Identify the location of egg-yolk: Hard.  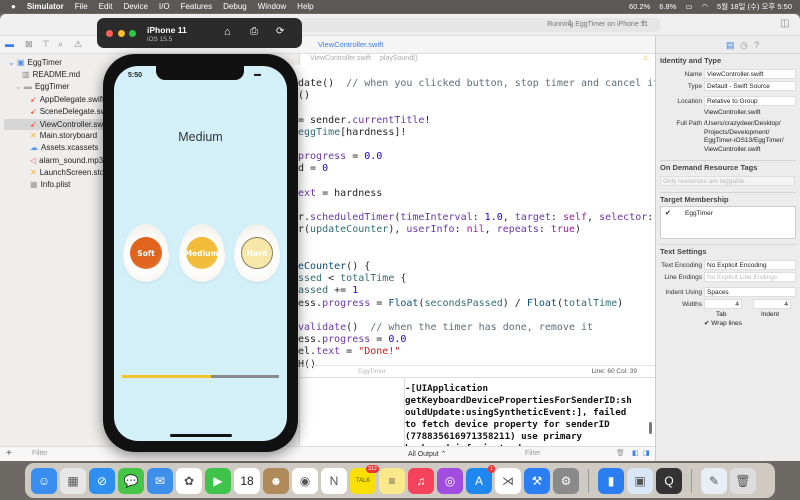
(257, 253).